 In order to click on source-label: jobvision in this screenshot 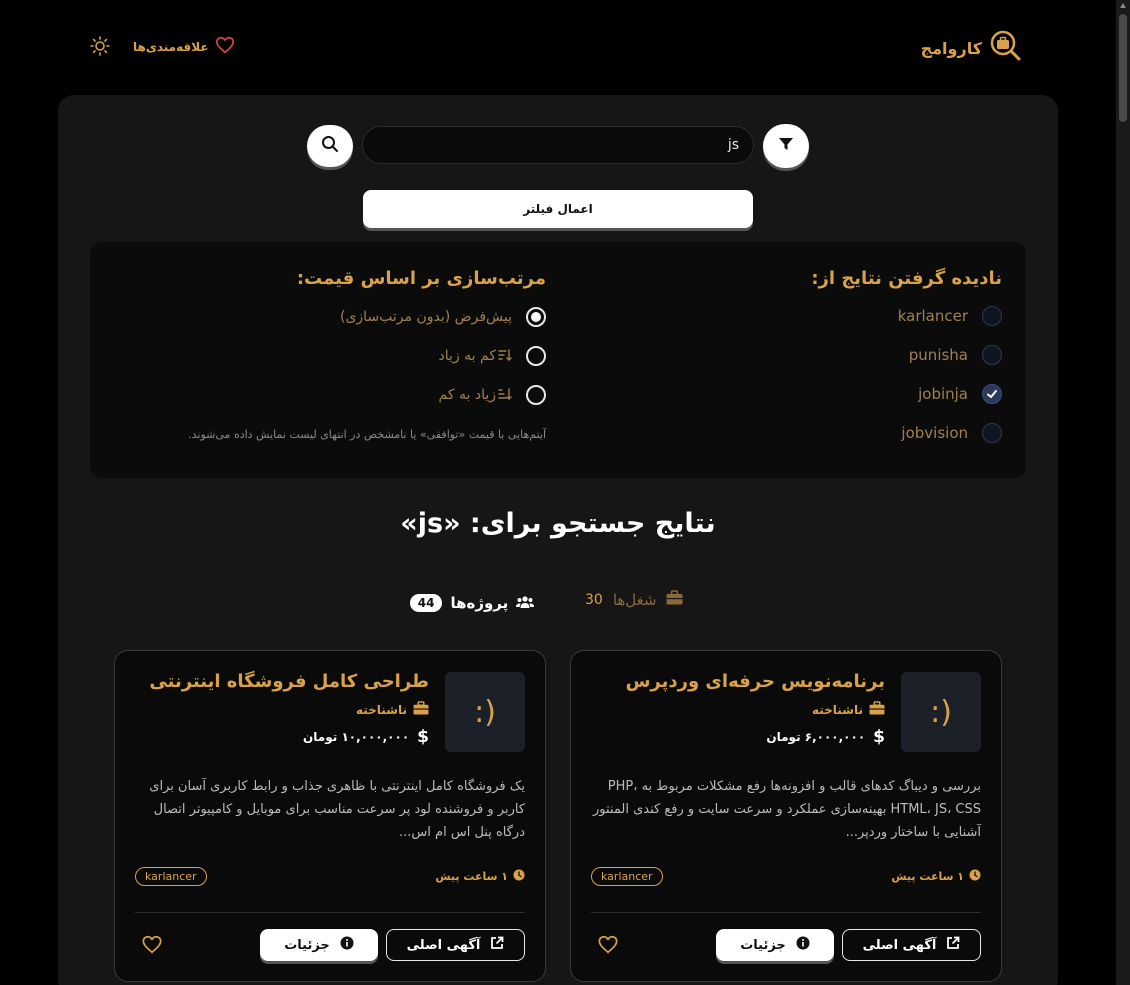, I will do `click(934, 433)`.